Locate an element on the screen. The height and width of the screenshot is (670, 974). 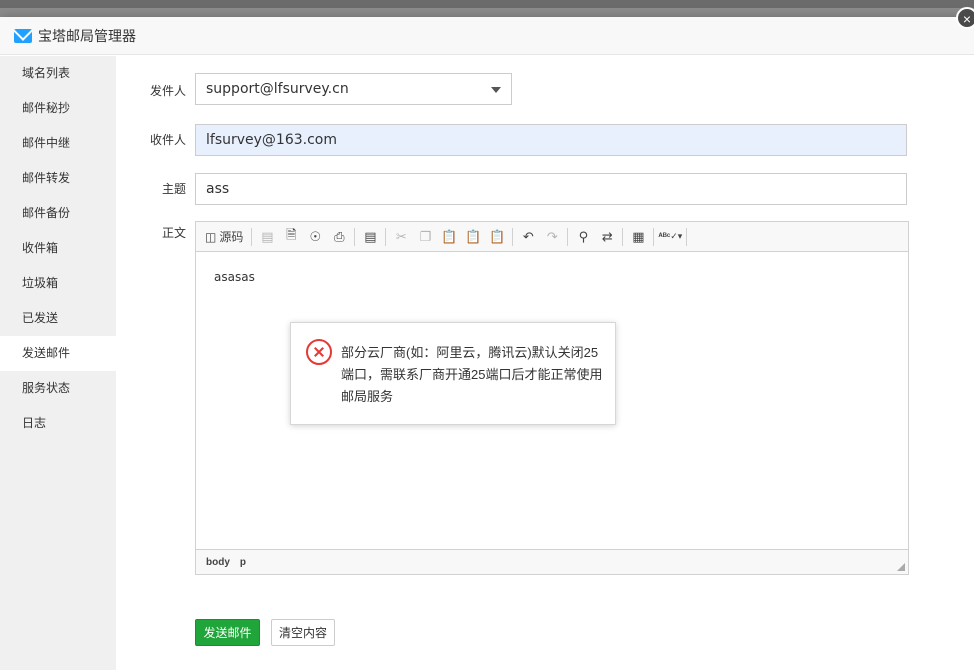
sidebar-item-bcc: 邮件秘抄 is located at coordinates (58, 108).